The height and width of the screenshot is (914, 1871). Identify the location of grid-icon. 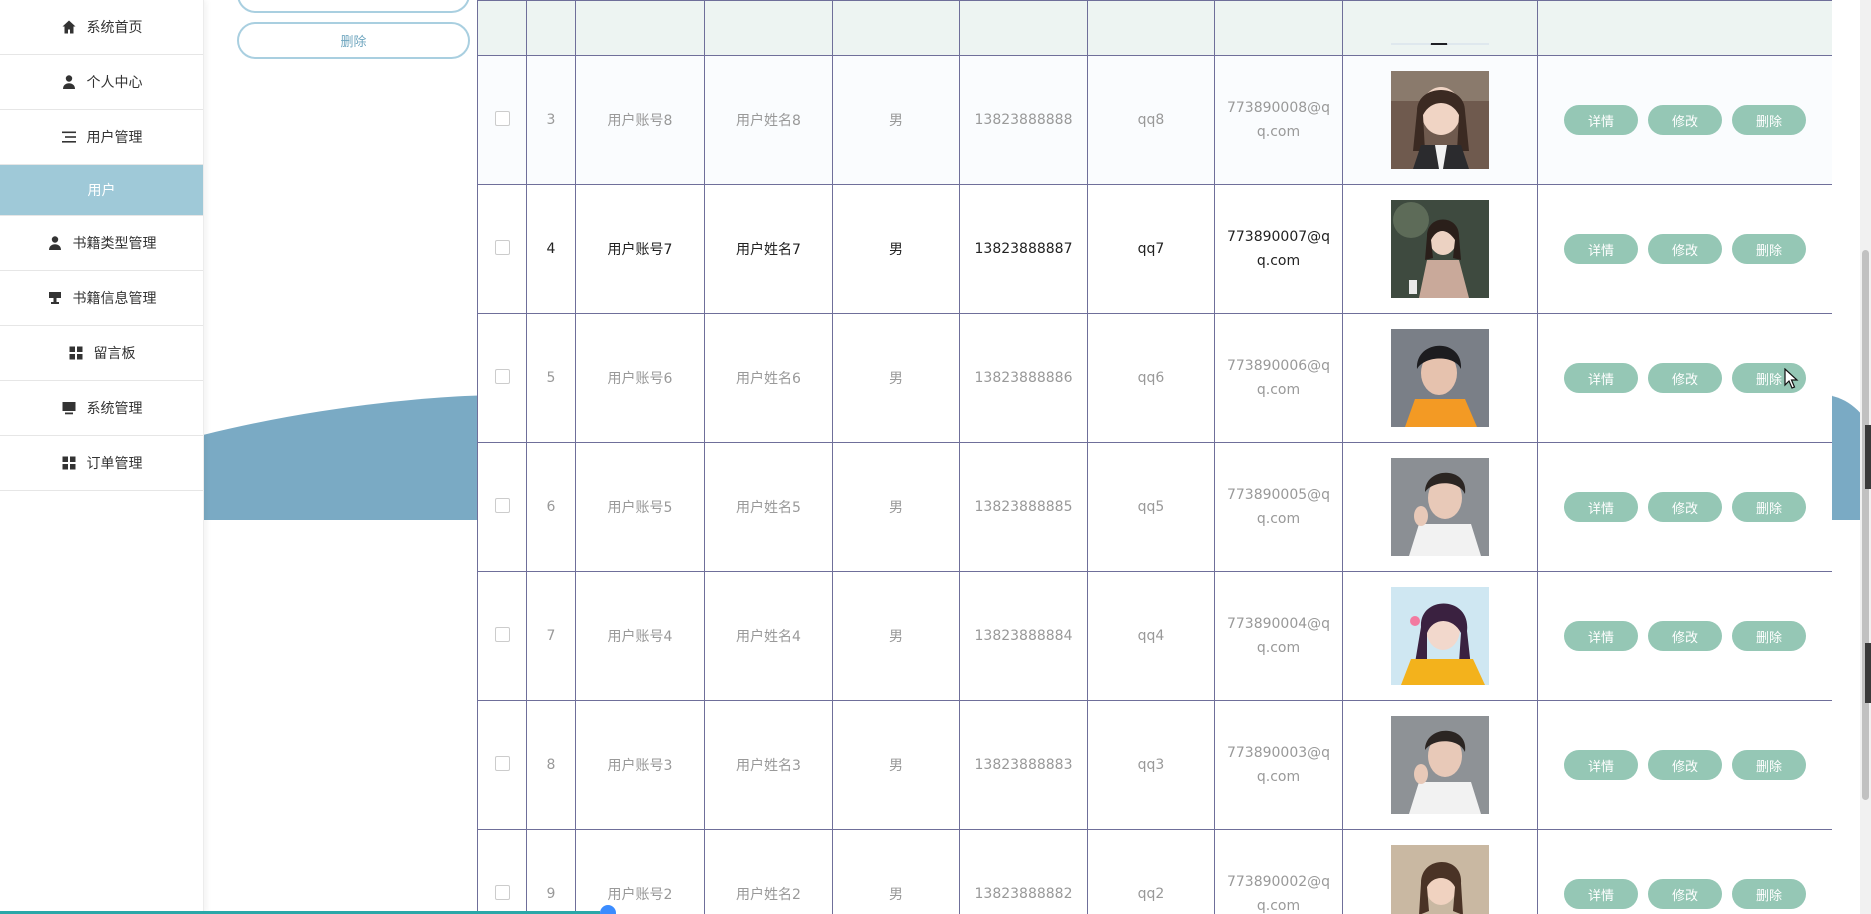
(69, 463).